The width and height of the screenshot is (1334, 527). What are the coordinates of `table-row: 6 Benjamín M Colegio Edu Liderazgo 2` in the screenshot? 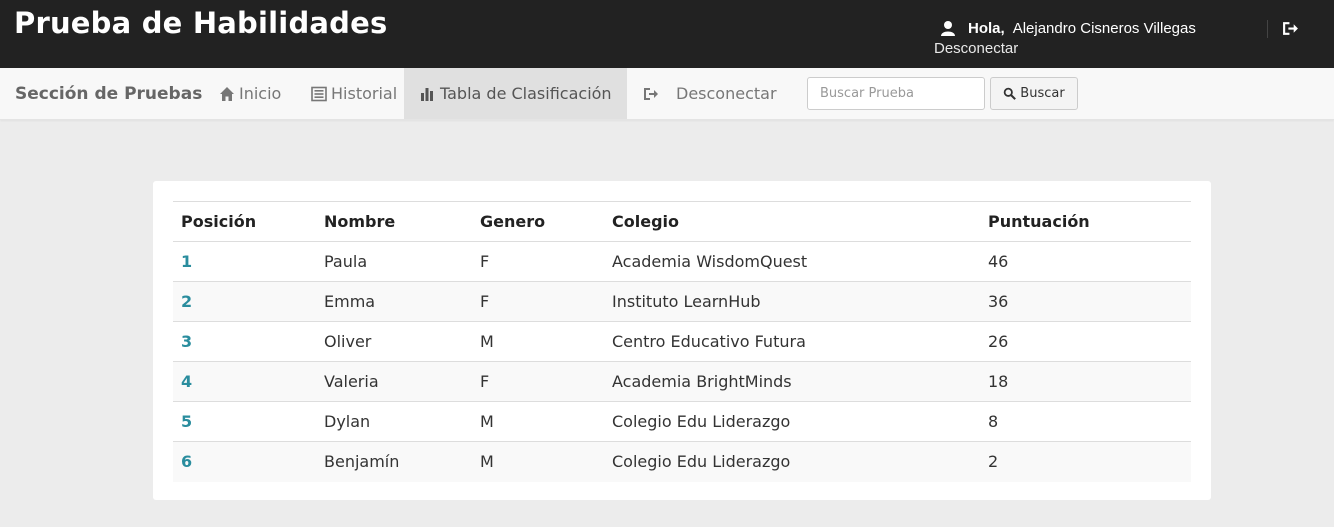 It's located at (682, 461).